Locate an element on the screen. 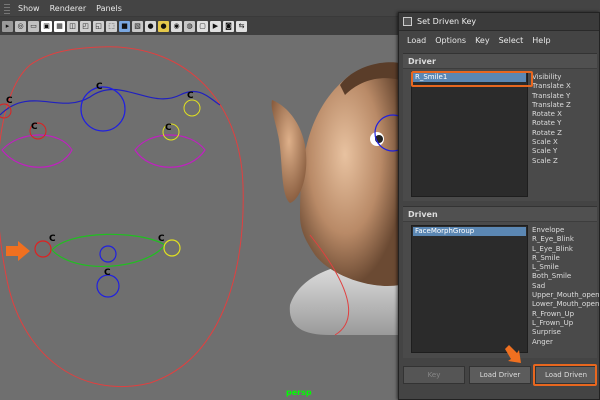 The width and height of the screenshot is (600, 400). sdk-menubar: Load Options Key Select Help is located at coordinates (499, 40).